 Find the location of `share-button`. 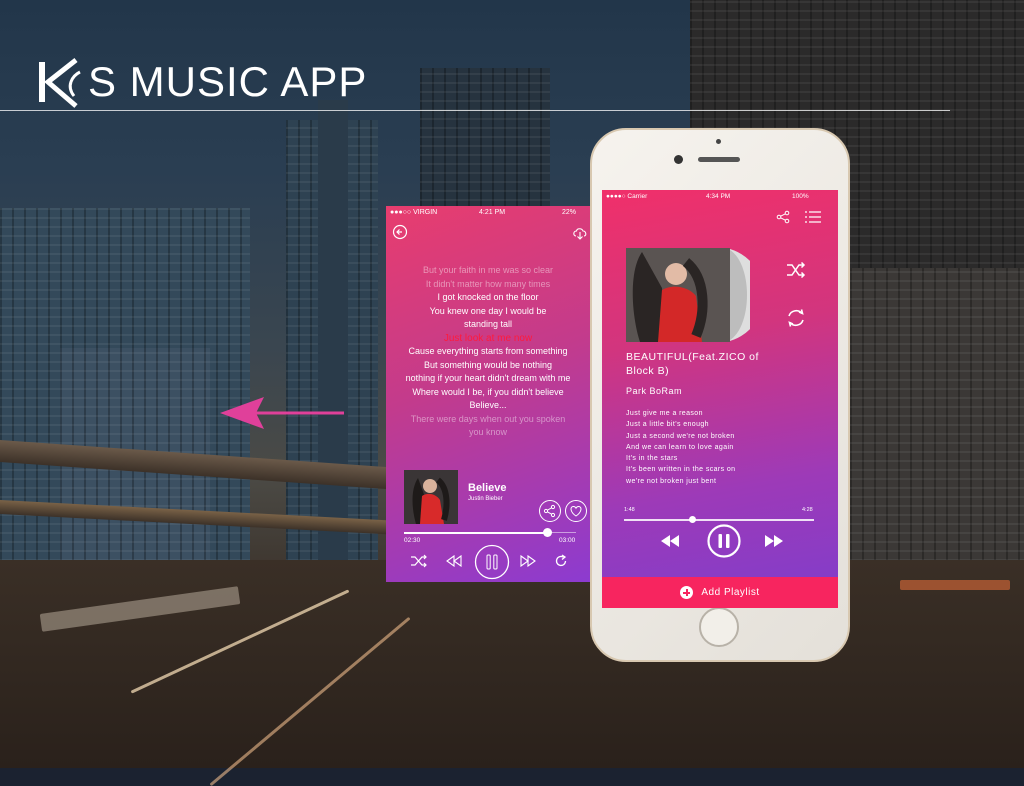

share-button is located at coordinates (550, 511).